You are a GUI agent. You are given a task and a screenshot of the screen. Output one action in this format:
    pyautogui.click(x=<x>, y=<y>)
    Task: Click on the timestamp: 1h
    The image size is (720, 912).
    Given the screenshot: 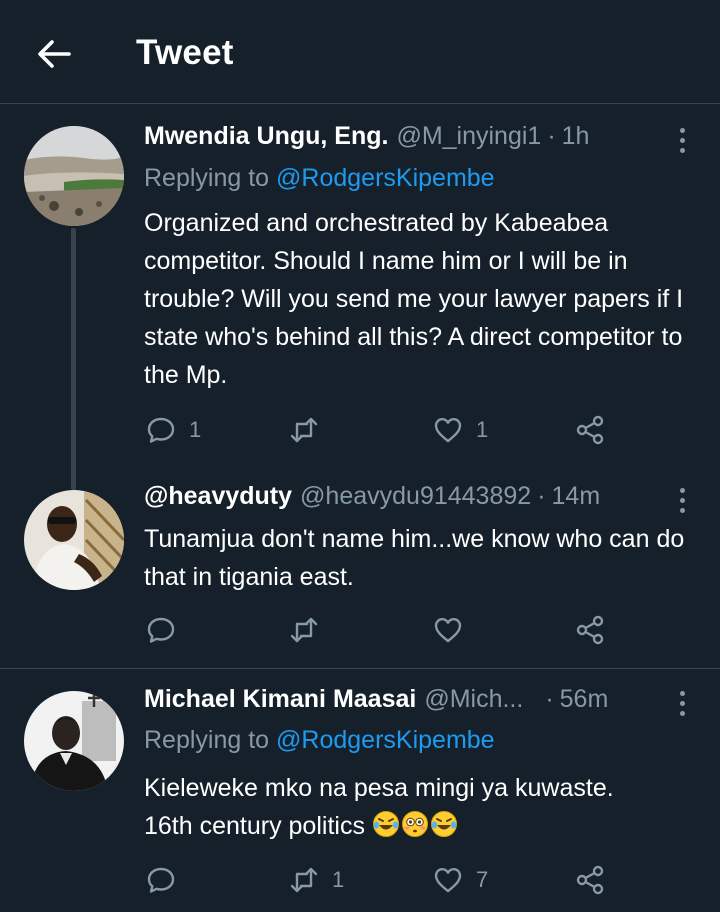 What is the action you would take?
    pyautogui.click(x=576, y=136)
    